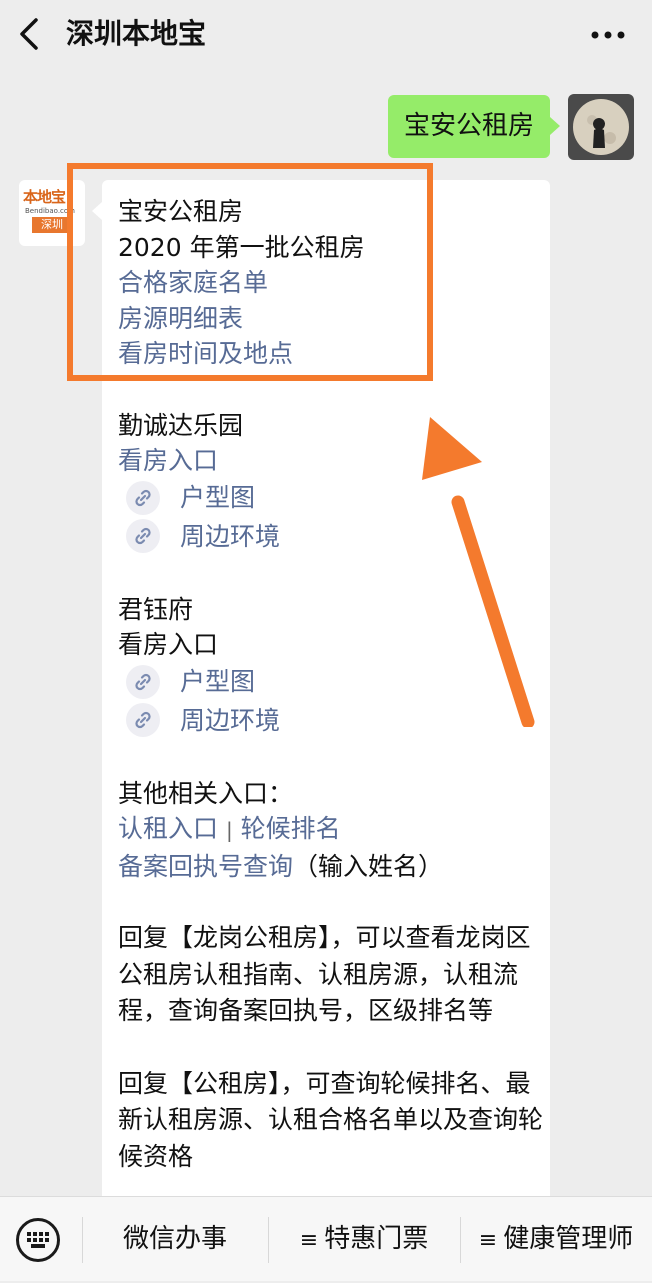 The image size is (652, 1283). Describe the element at coordinates (136, 33) in the screenshot. I see `page-title: 深圳本地宝` at that location.